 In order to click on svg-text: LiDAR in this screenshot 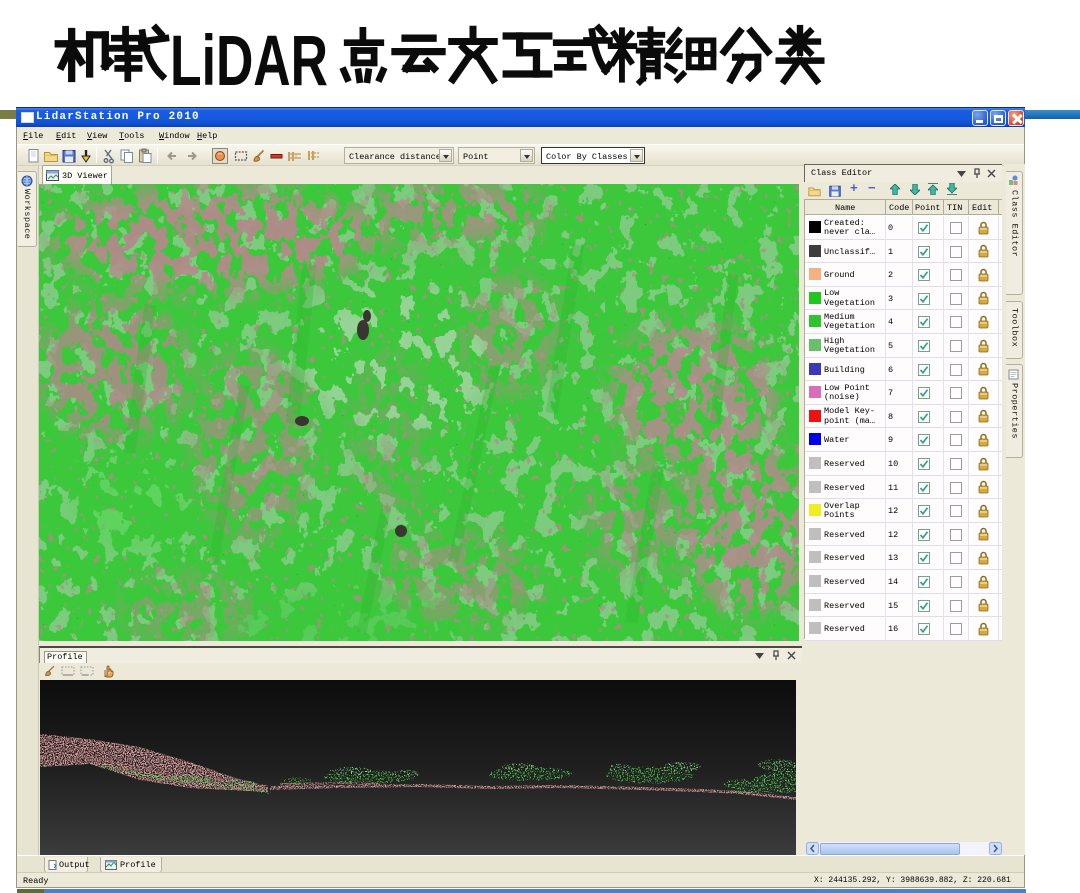, I will do `click(249, 61)`.